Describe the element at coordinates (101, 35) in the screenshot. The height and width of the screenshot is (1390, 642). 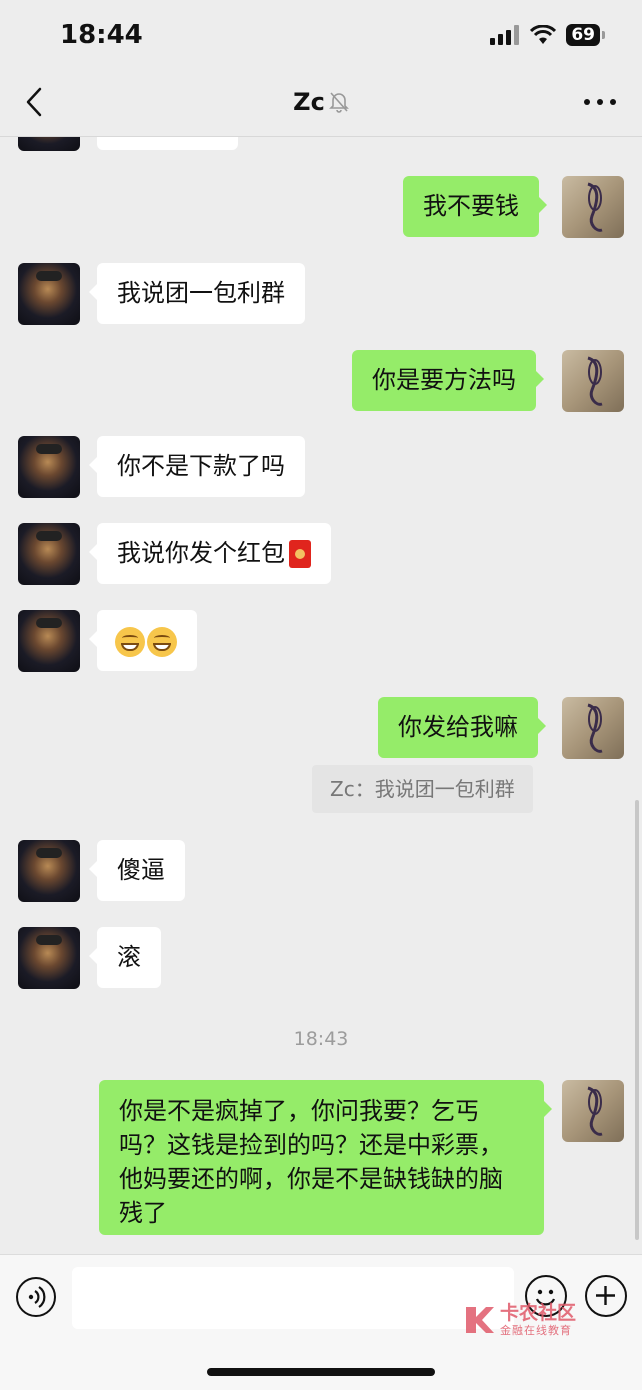
I see `status-time: 18:44` at that location.